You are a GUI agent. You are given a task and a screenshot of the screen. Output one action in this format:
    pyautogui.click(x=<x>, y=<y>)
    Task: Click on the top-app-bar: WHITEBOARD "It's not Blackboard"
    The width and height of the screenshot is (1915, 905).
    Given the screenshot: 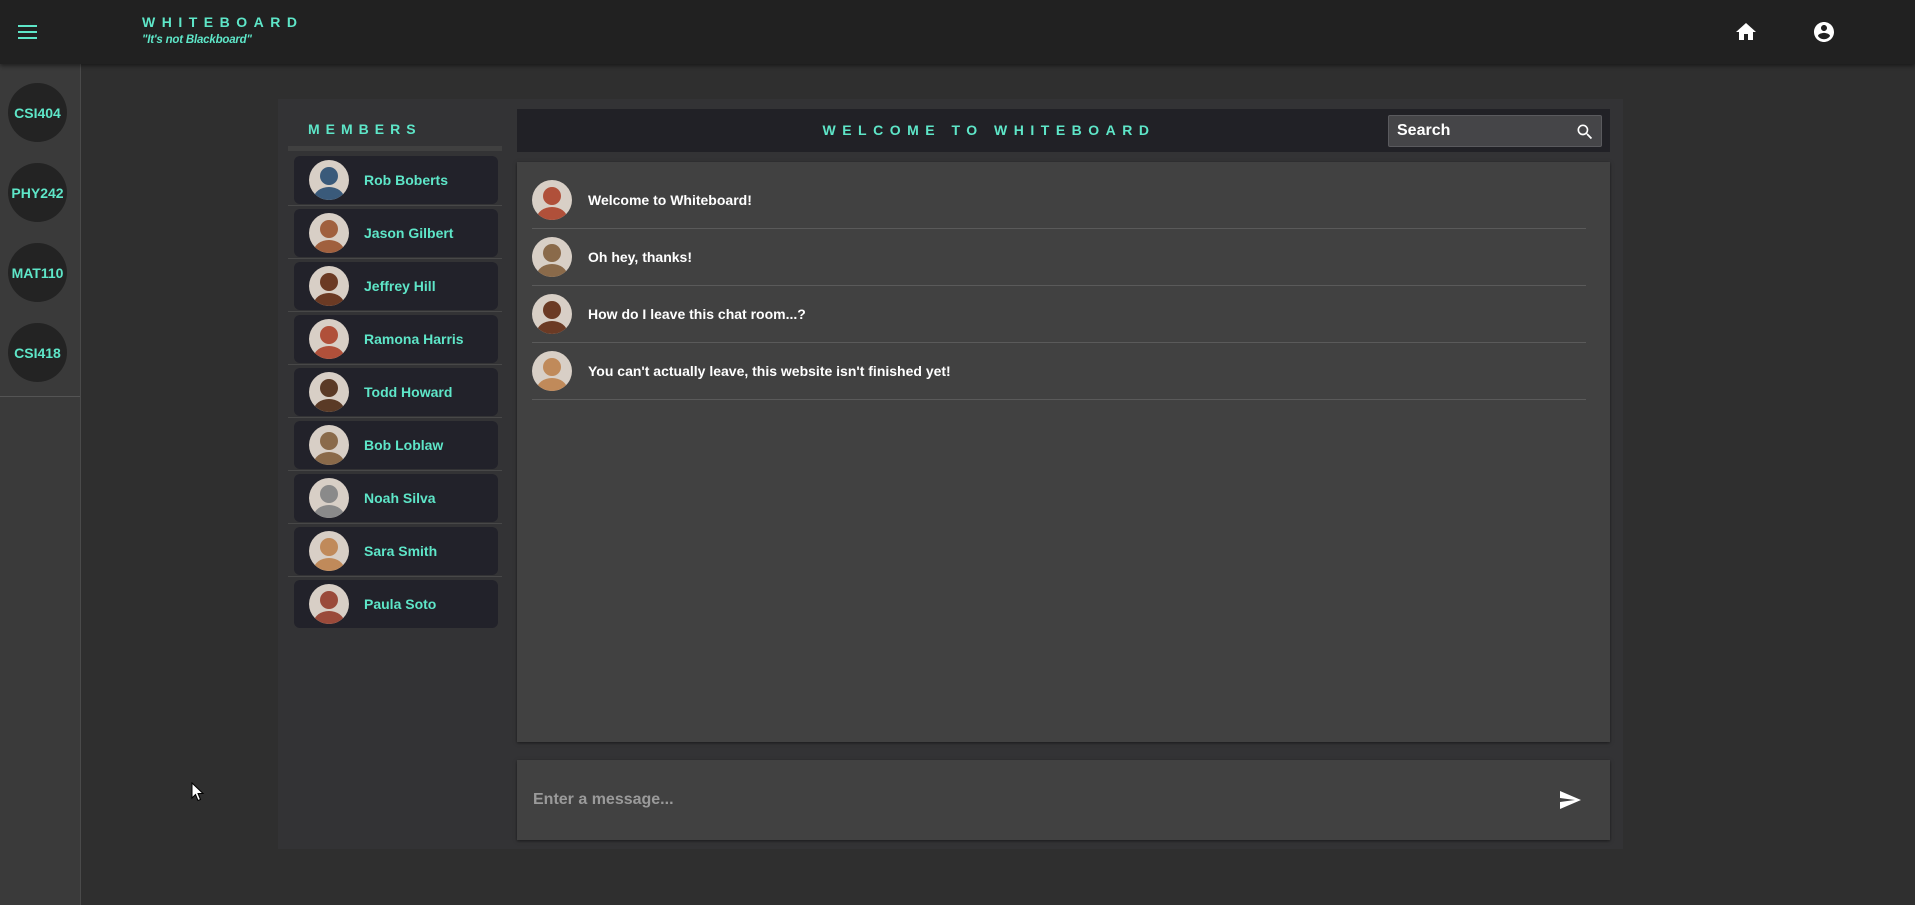 What is the action you would take?
    pyautogui.click(x=957, y=32)
    